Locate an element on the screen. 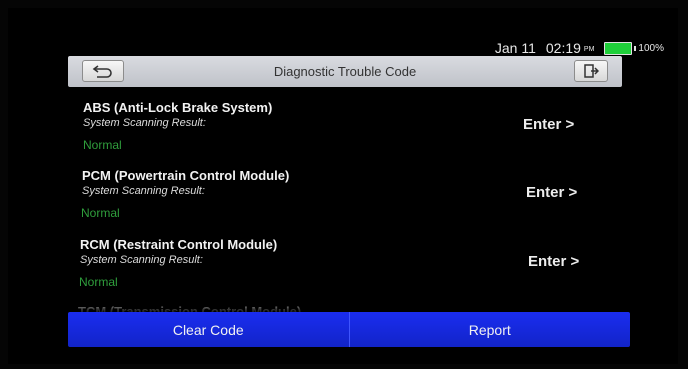  battery-indicator: 100% is located at coordinates (634, 48).